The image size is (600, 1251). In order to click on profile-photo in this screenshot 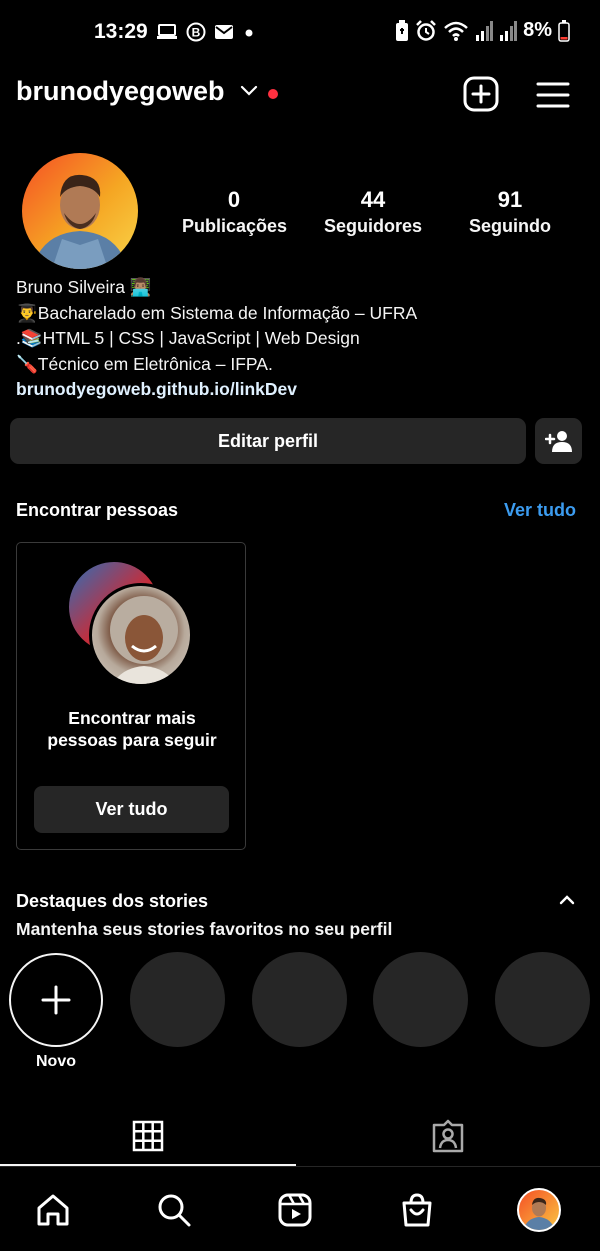, I will do `click(80, 221)`.